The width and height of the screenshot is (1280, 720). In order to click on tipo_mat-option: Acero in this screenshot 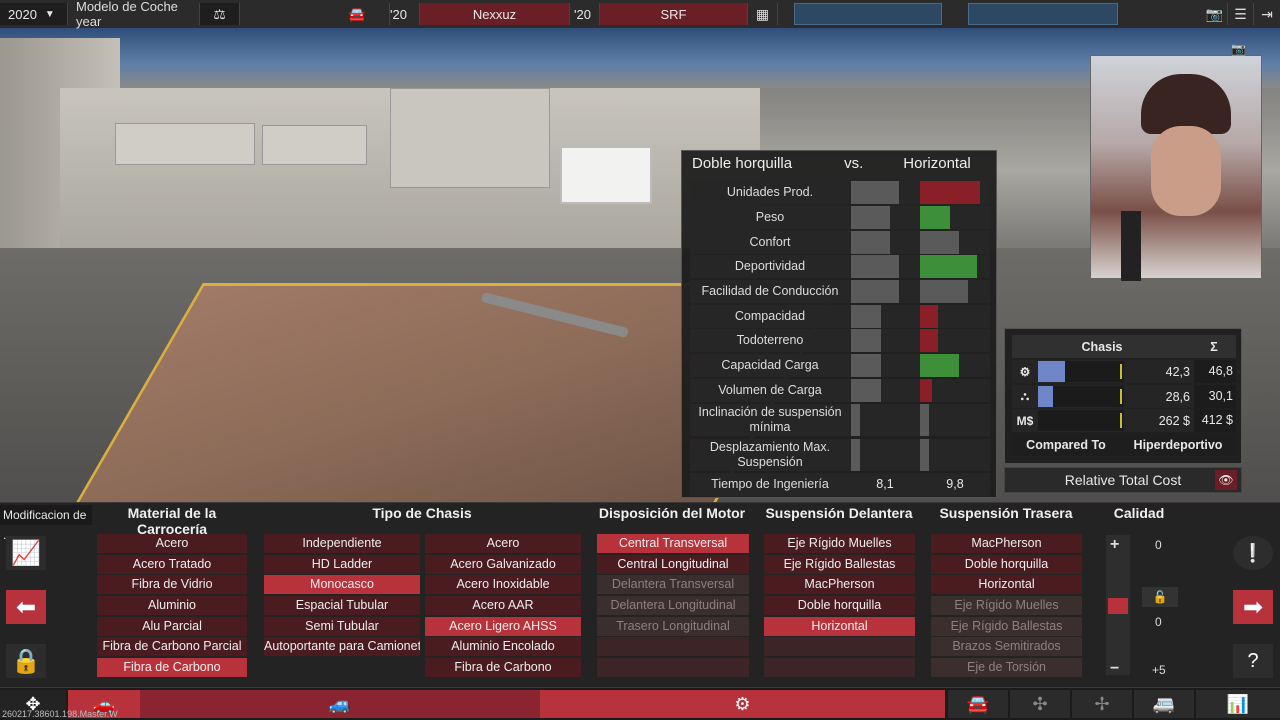, I will do `click(503, 543)`.